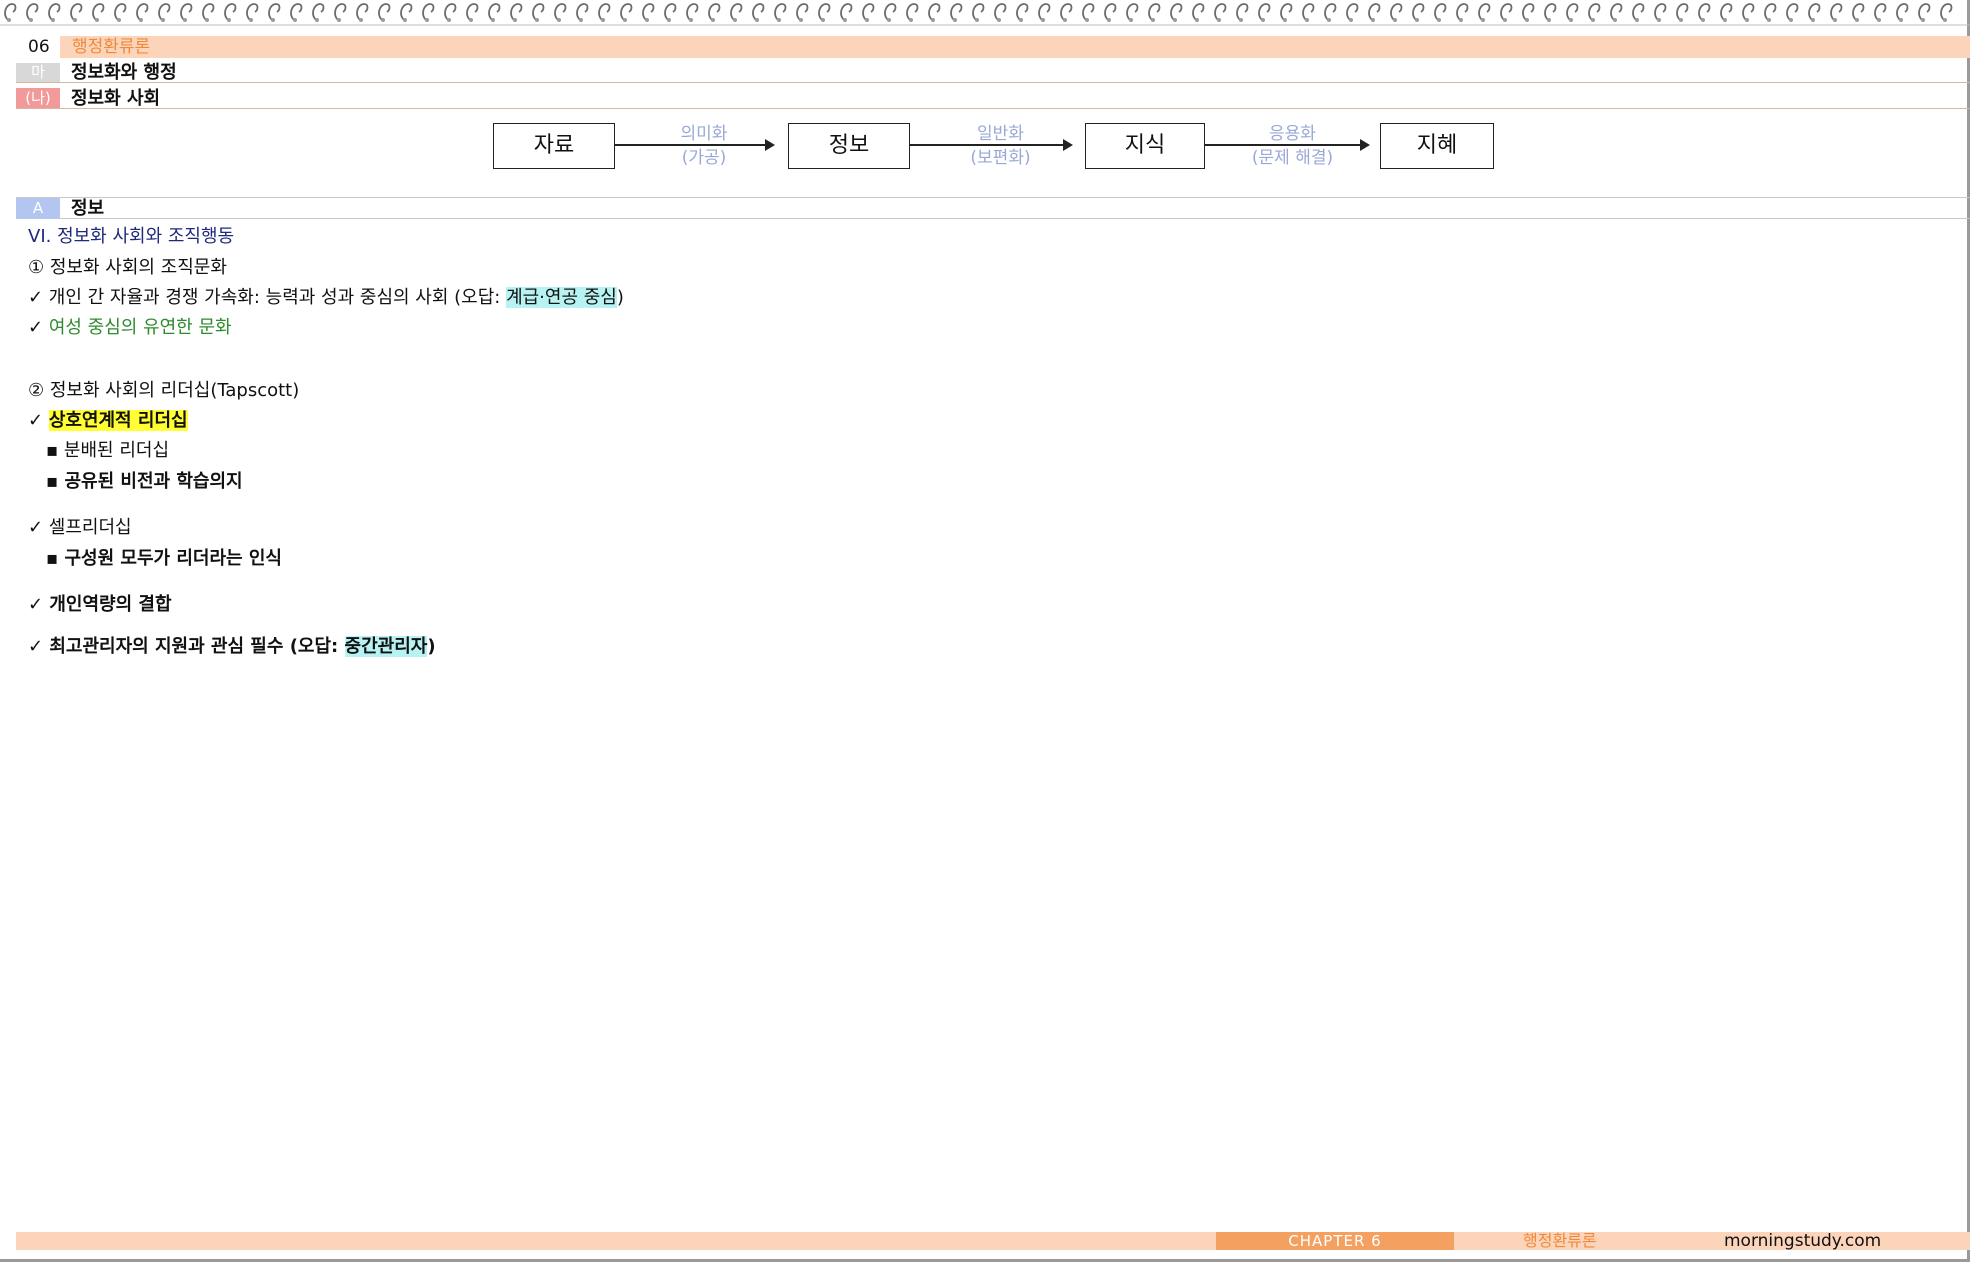 Image resolution: width=1986 pixels, height=1271 pixels. What do you see at coordinates (118, 420) in the screenshot?
I see `key-term-highlight: 상호연계적 리더십` at bounding box center [118, 420].